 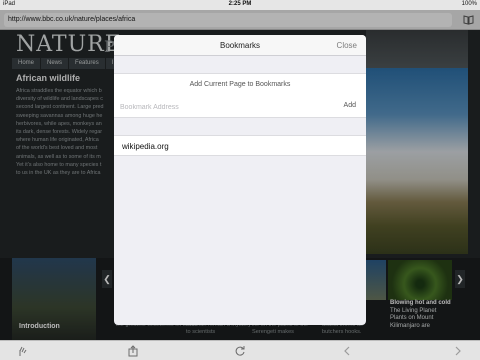 I want to click on add-current-page-button: Add Current Page to Bookmarks, so click(x=240, y=85).